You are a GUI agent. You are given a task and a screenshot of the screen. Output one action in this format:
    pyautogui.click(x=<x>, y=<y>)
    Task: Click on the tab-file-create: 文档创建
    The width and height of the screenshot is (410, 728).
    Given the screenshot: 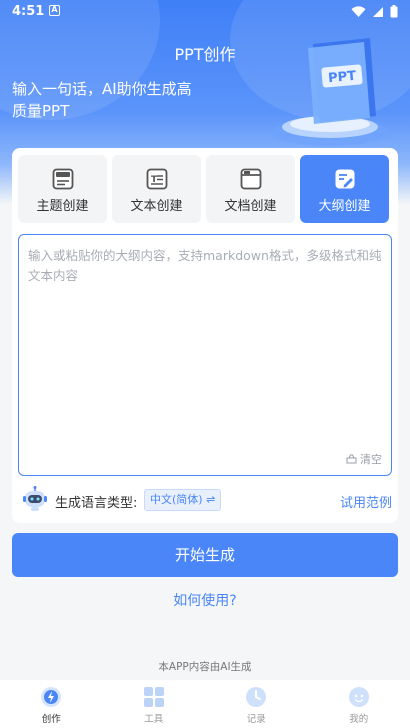 What is the action you would take?
    pyautogui.click(x=250, y=189)
    